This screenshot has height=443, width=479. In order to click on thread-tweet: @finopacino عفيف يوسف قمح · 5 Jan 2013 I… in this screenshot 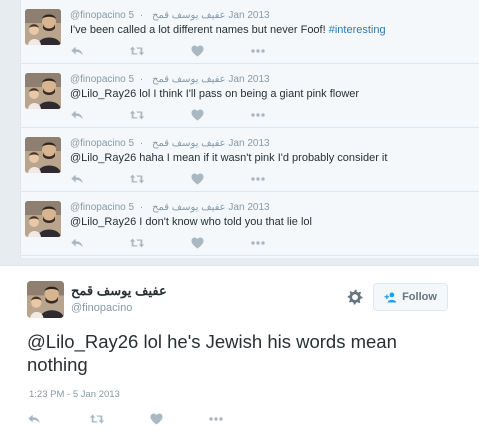, I will do `click(250, 32)`.